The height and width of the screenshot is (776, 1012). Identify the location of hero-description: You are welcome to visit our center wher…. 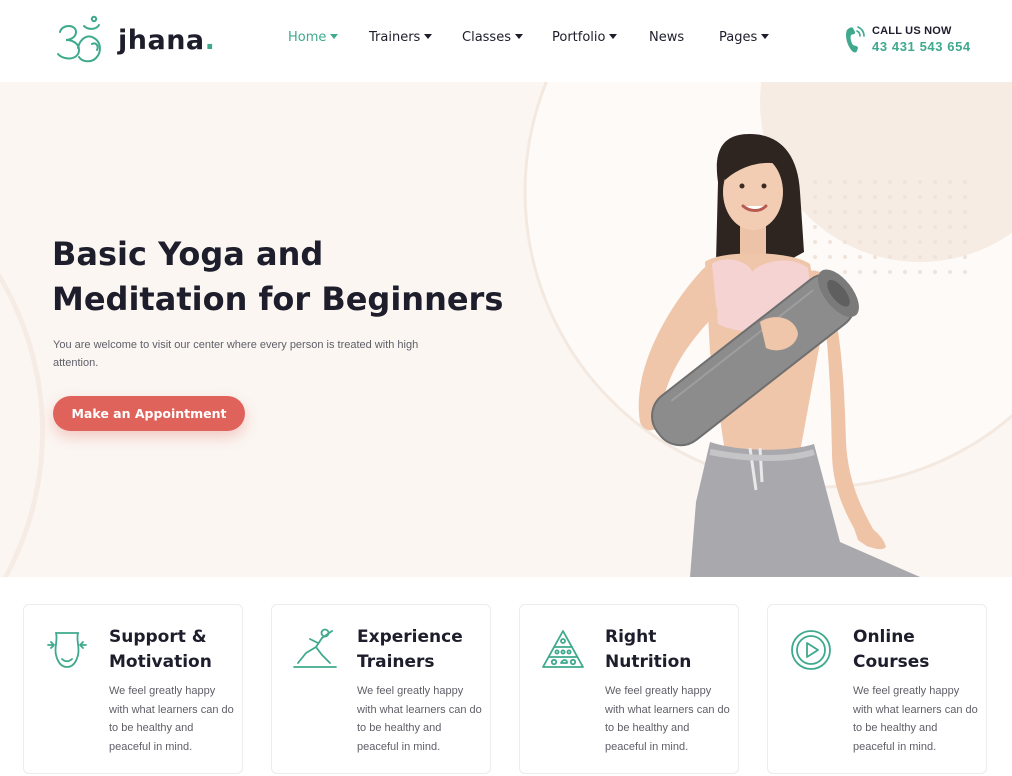
(236, 354).